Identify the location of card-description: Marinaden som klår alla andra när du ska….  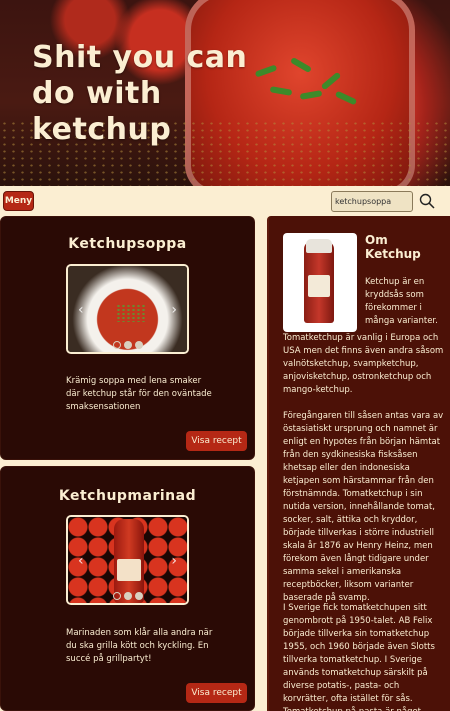
(139, 646).